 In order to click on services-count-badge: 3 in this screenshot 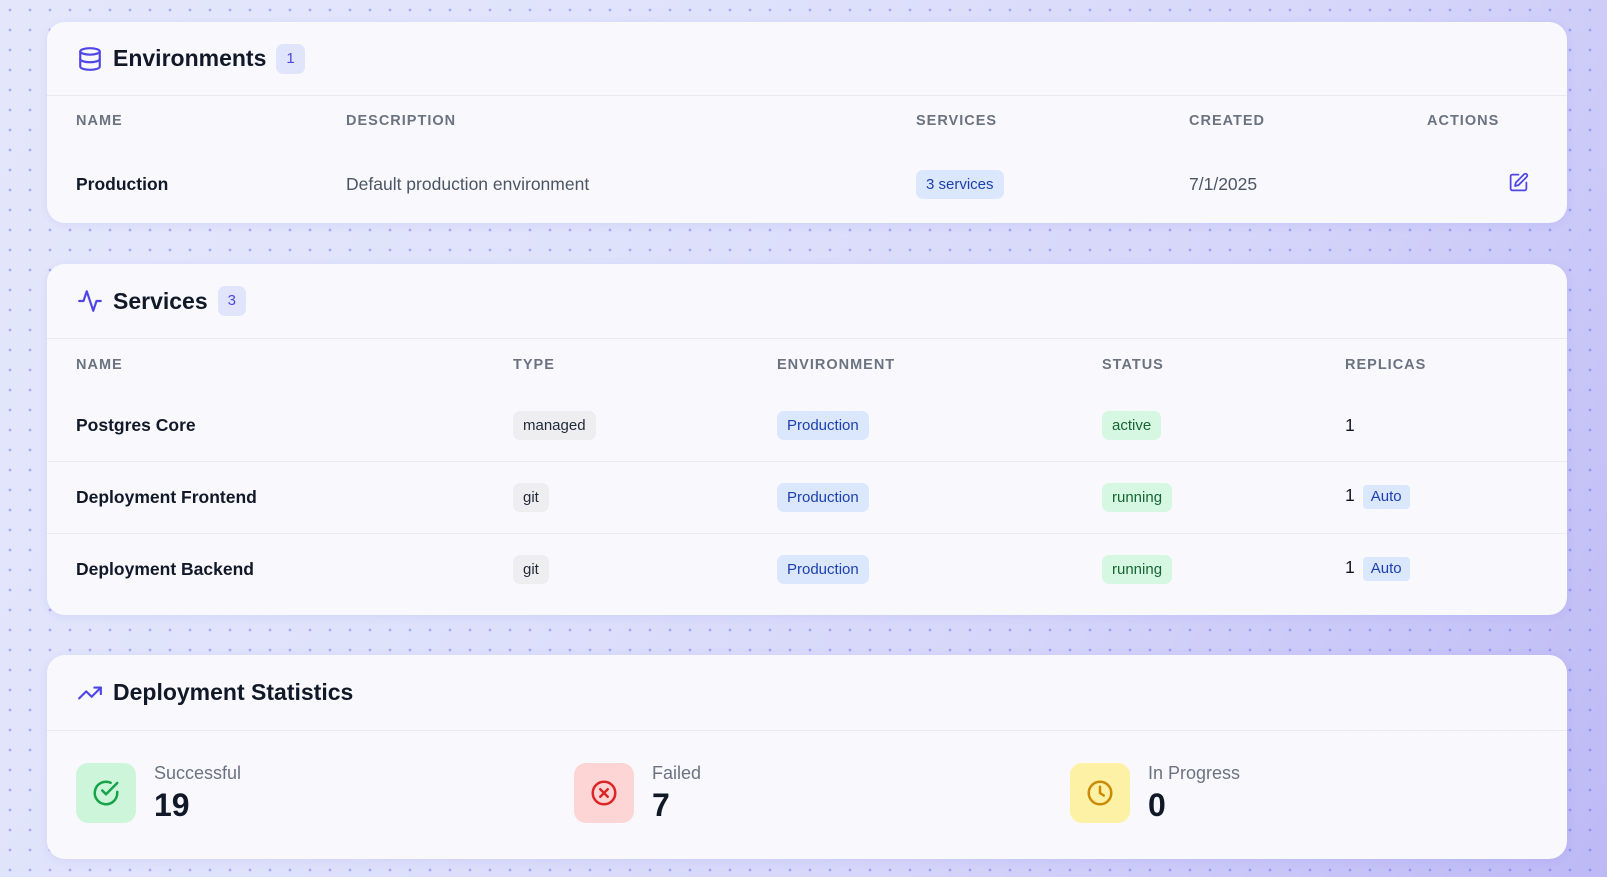, I will do `click(231, 301)`.